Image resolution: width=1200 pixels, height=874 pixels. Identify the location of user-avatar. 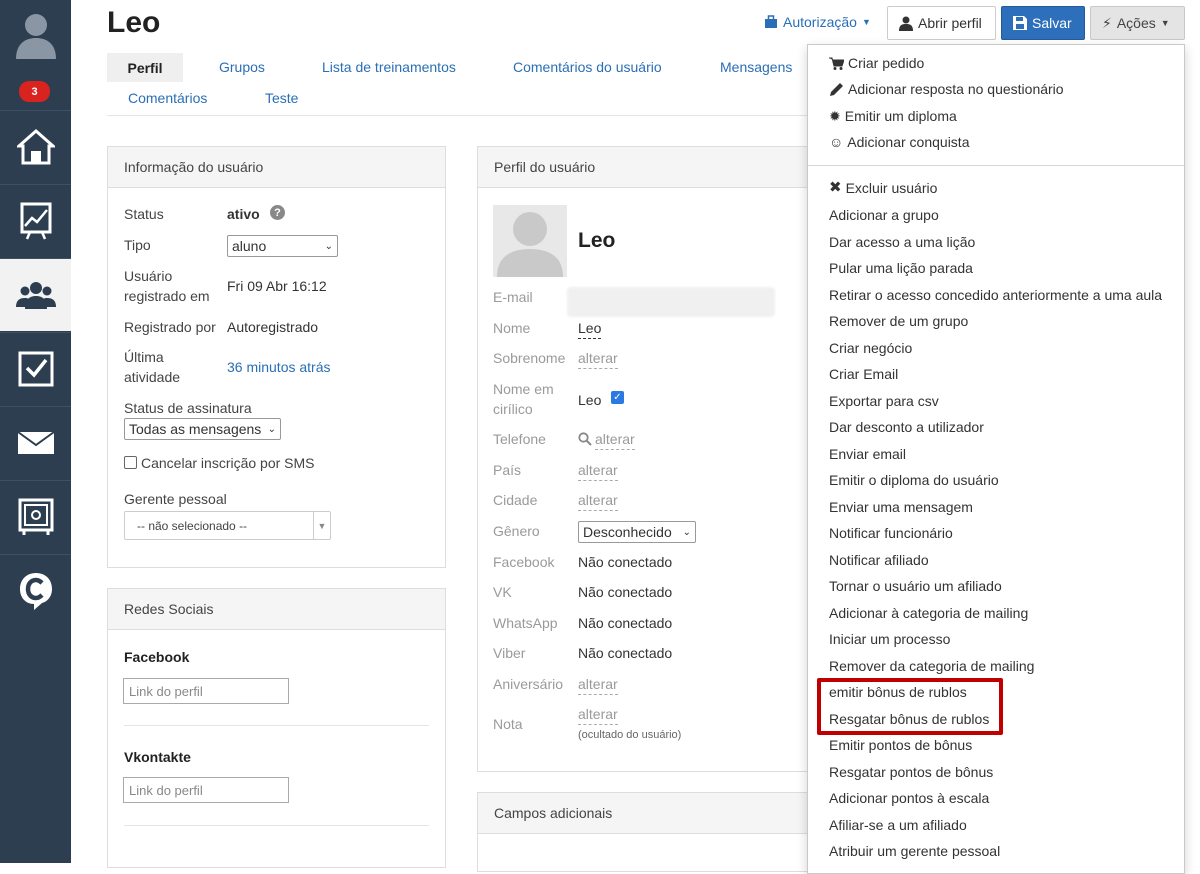
(35, 35).